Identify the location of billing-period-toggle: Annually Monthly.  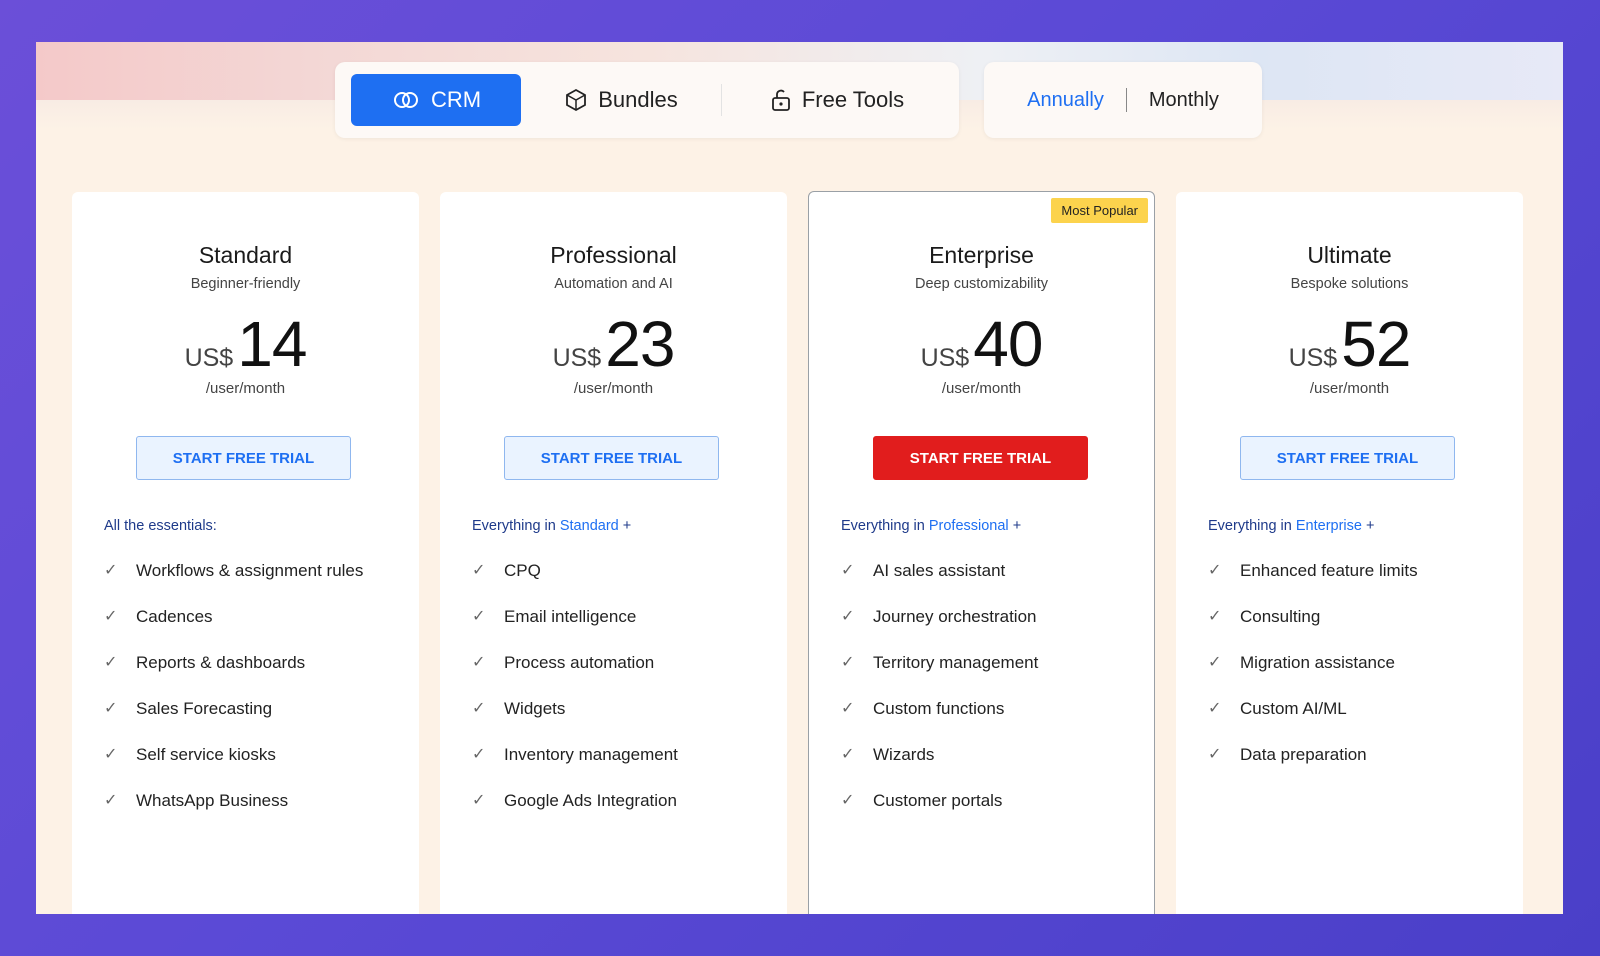
(1123, 100).